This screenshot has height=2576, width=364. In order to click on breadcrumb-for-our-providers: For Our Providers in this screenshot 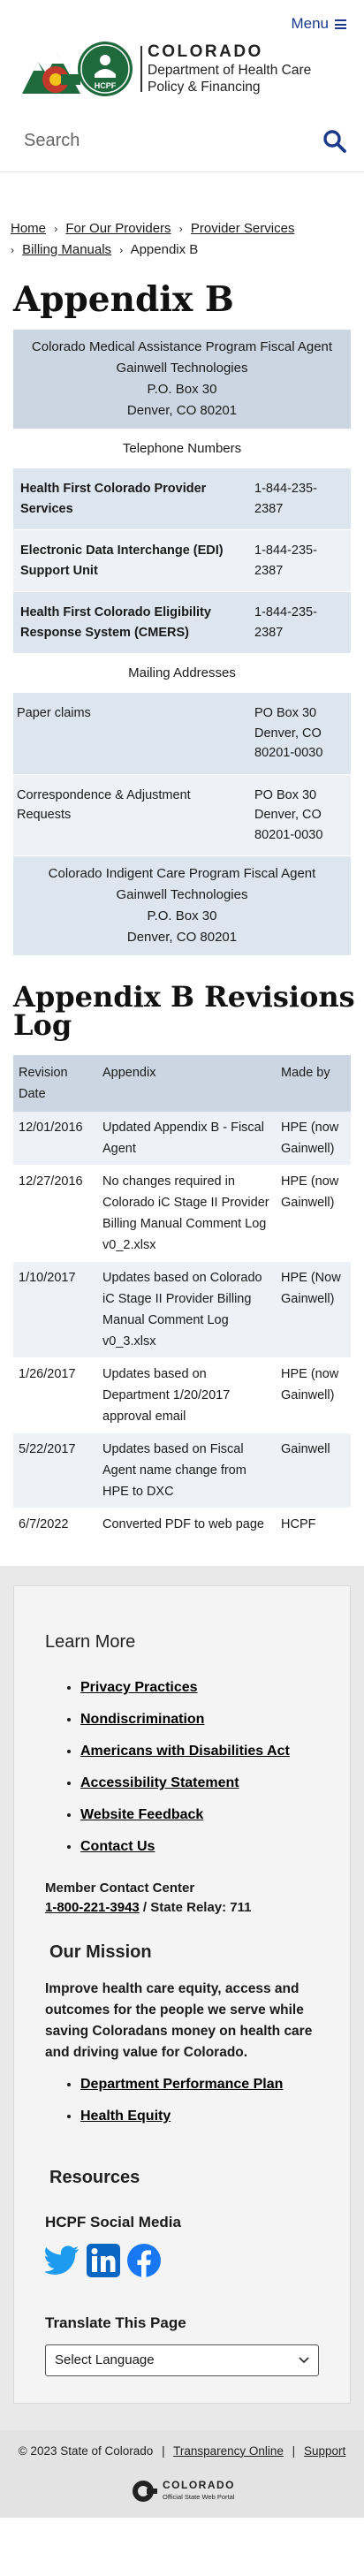, I will do `click(118, 228)`.